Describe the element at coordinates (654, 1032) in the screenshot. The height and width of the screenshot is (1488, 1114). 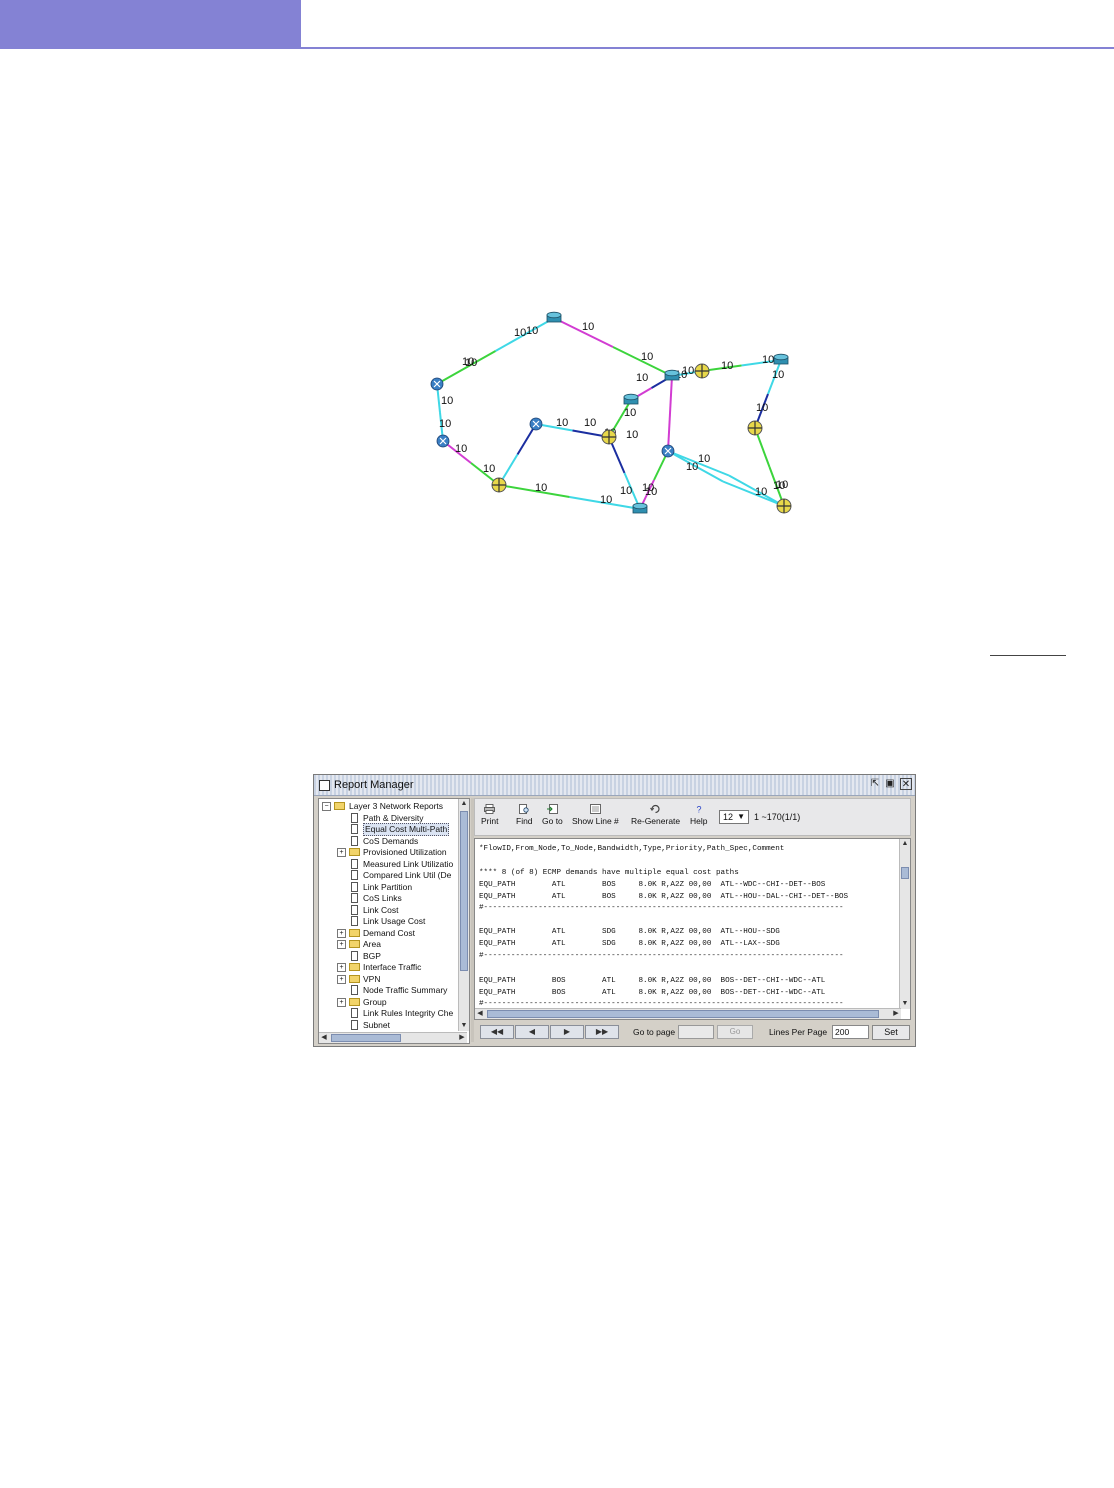
I see `goto-page-label: Go to page` at that location.